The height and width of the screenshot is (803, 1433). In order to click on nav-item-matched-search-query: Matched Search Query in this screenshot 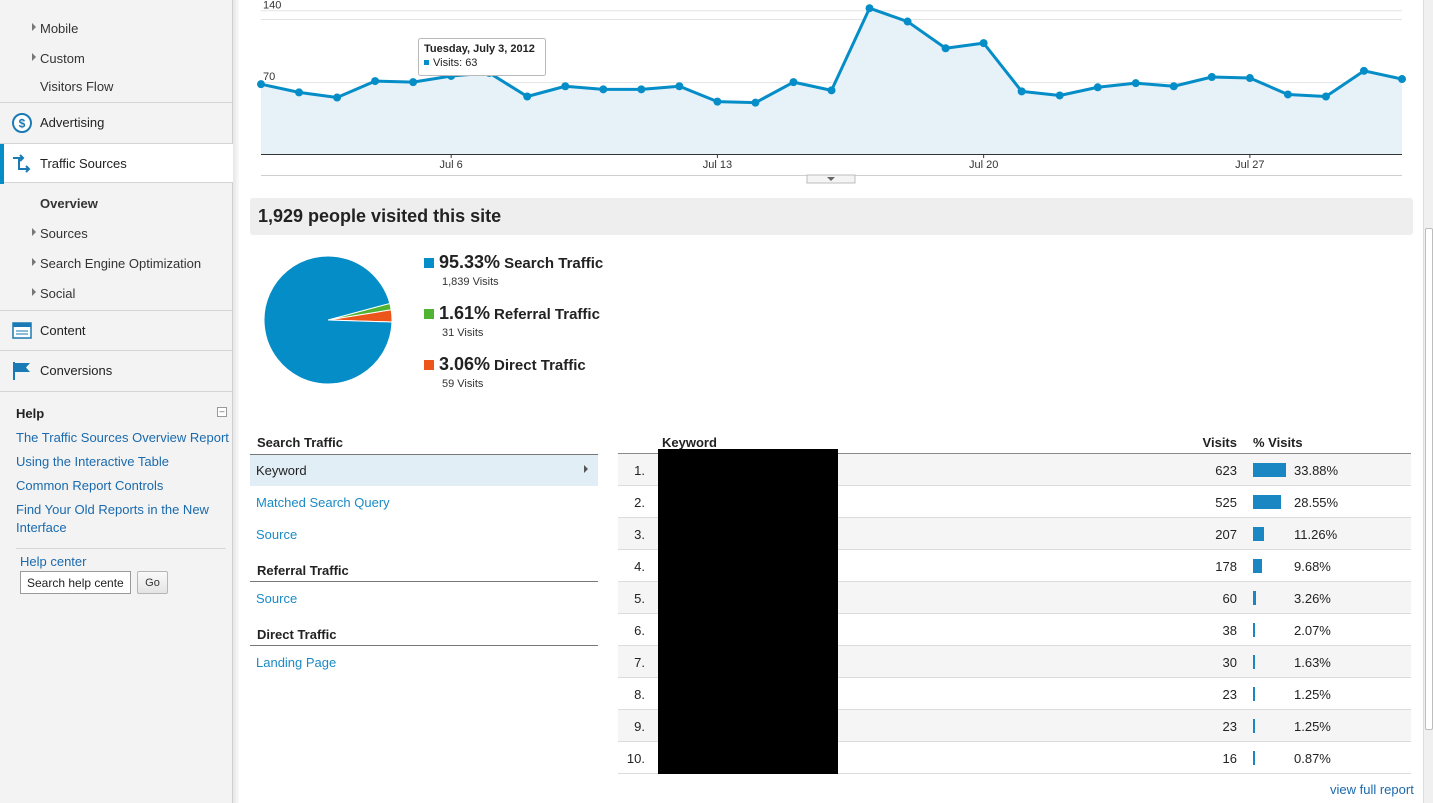, I will do `click(323, 502)`.